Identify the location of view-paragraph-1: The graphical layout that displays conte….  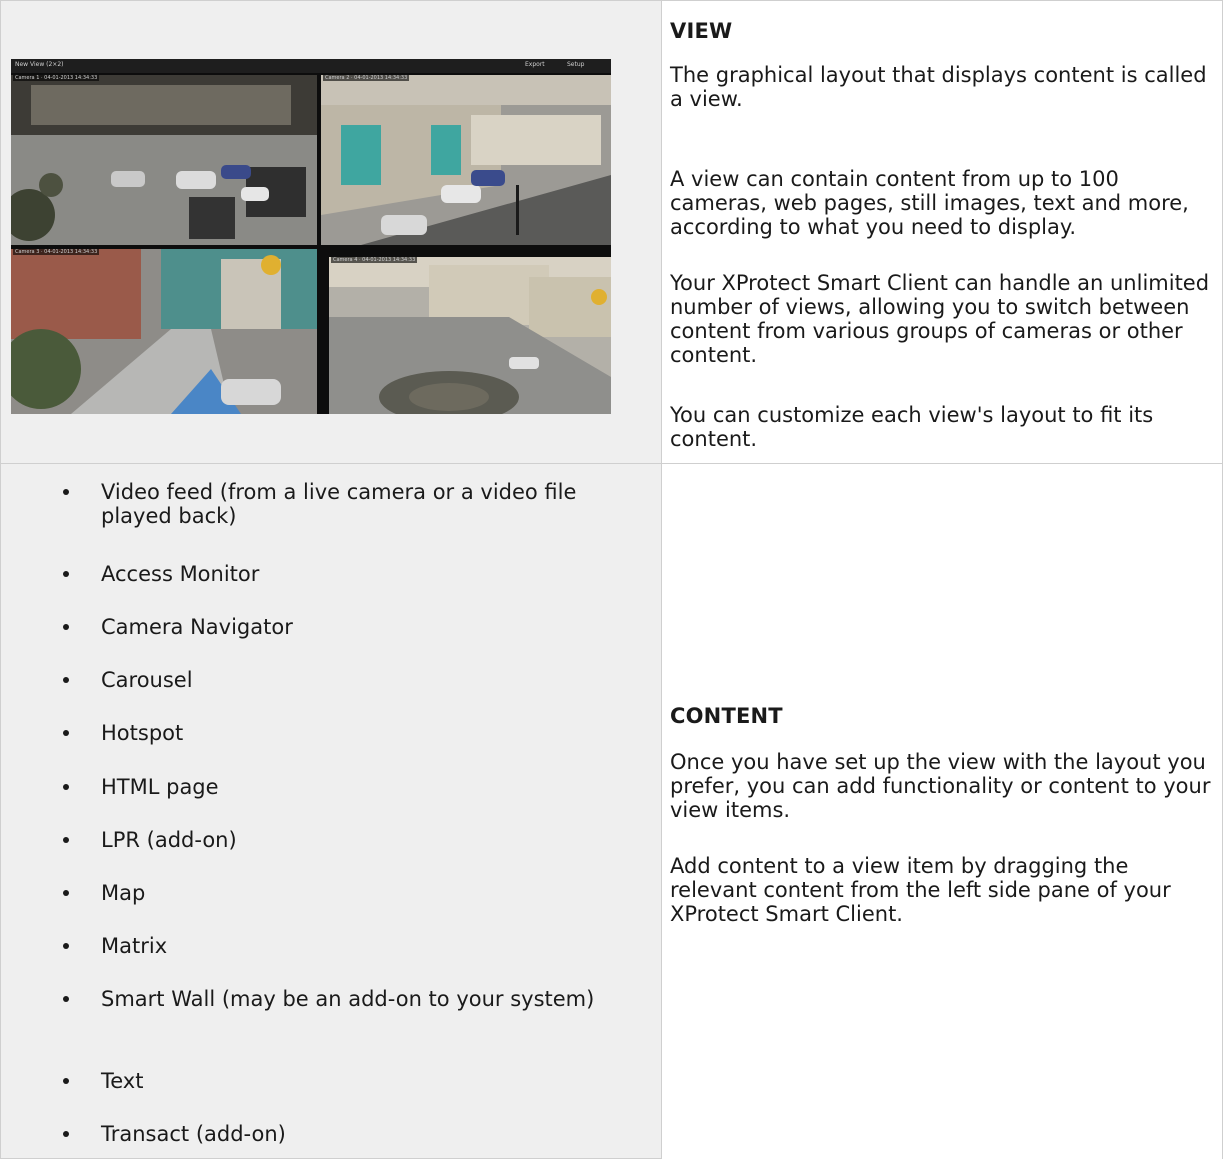
(938, 87).